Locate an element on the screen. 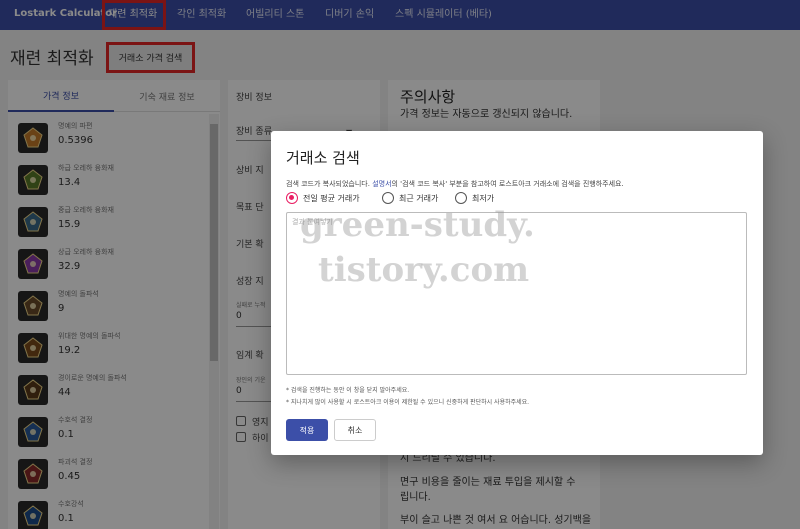  watermark-line-2: tistory.com is located at coordinates (424, 270).